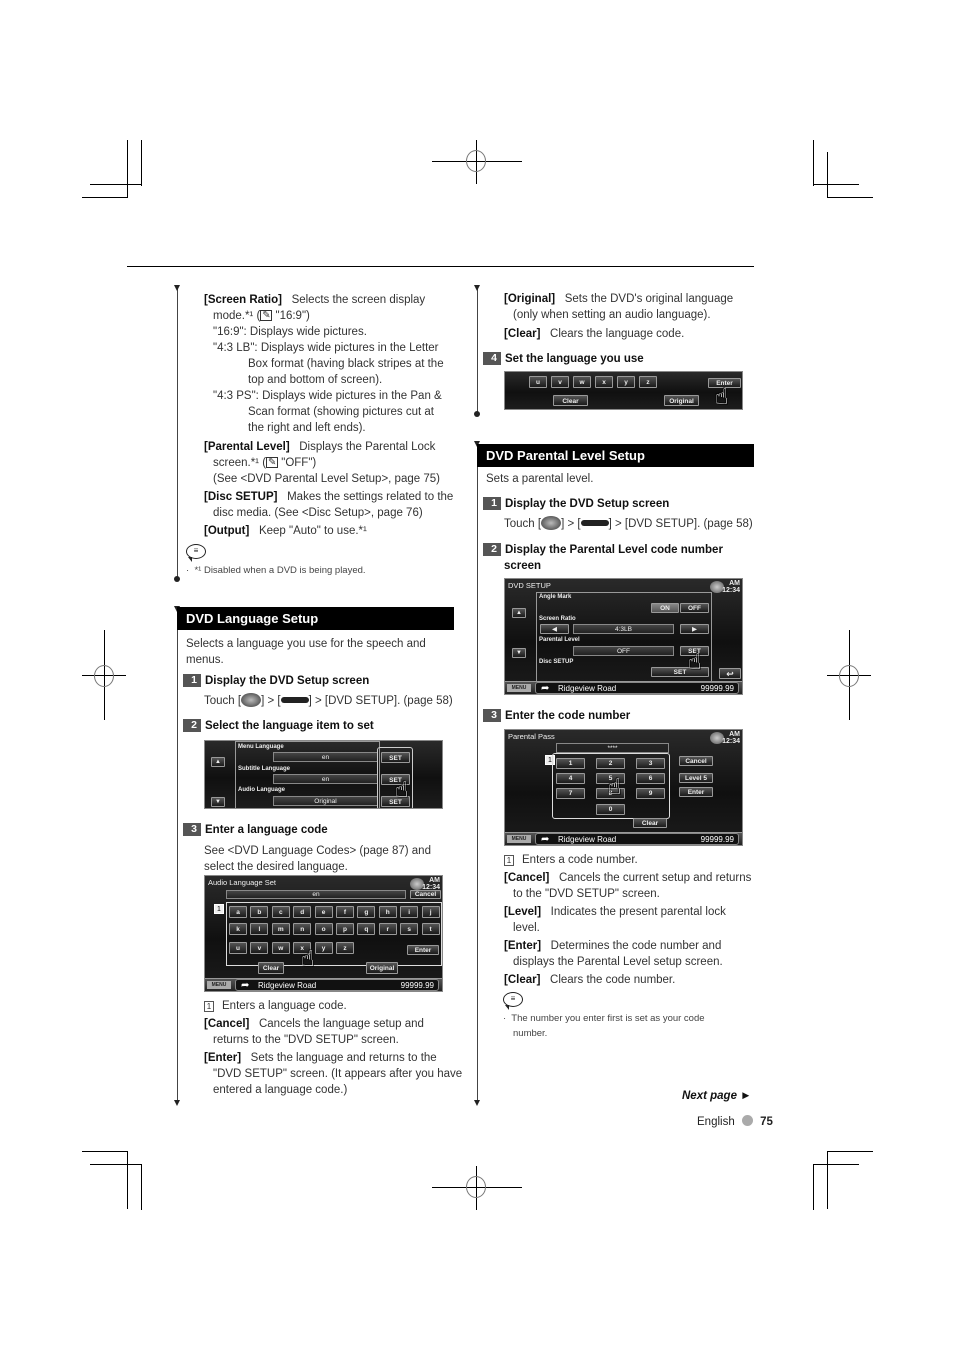 This screenshot has width=954, height=1350. I want to click on key-i: i, so click(409, 912).